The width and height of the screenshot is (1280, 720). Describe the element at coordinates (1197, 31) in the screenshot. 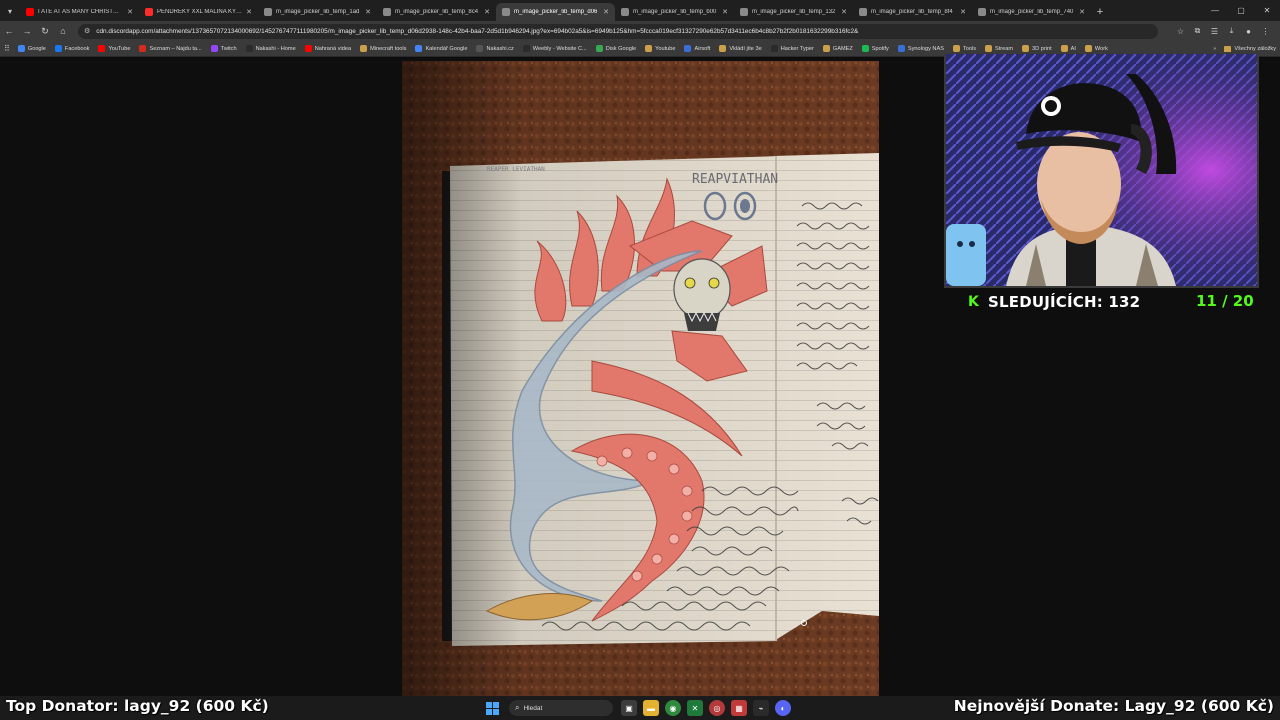

I see `extensions-icon: ⧉` at that location.